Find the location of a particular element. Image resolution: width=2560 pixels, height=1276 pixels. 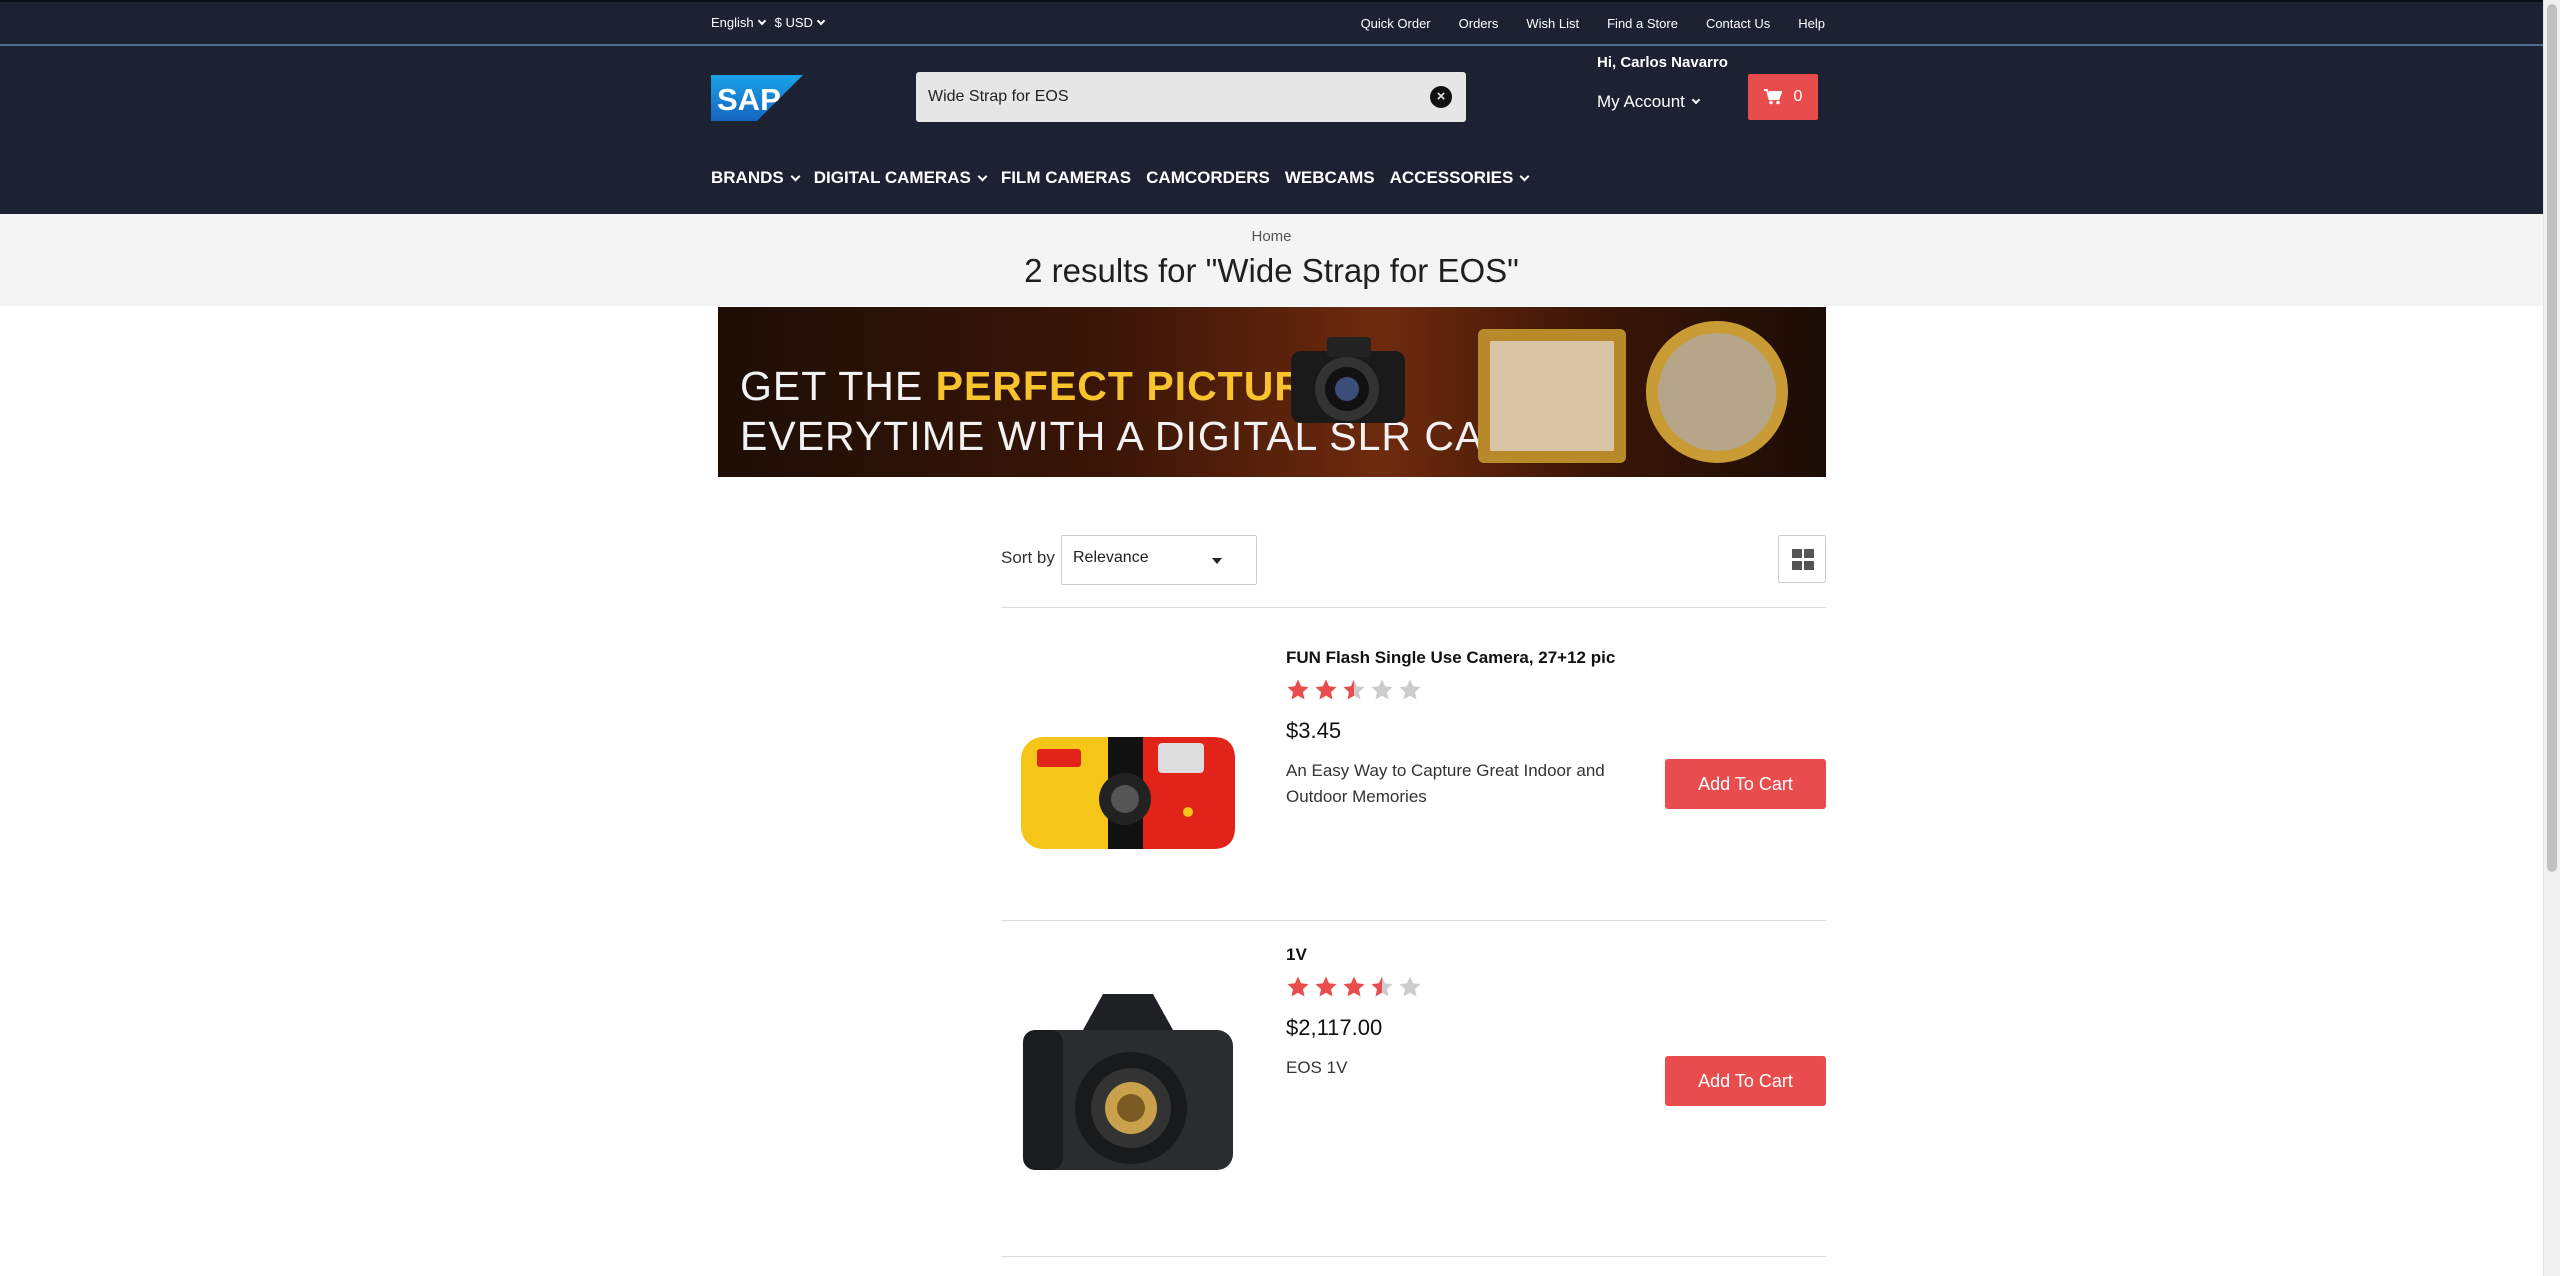

quick-order-link: Quick Order is located at coordinates (1396, 23).